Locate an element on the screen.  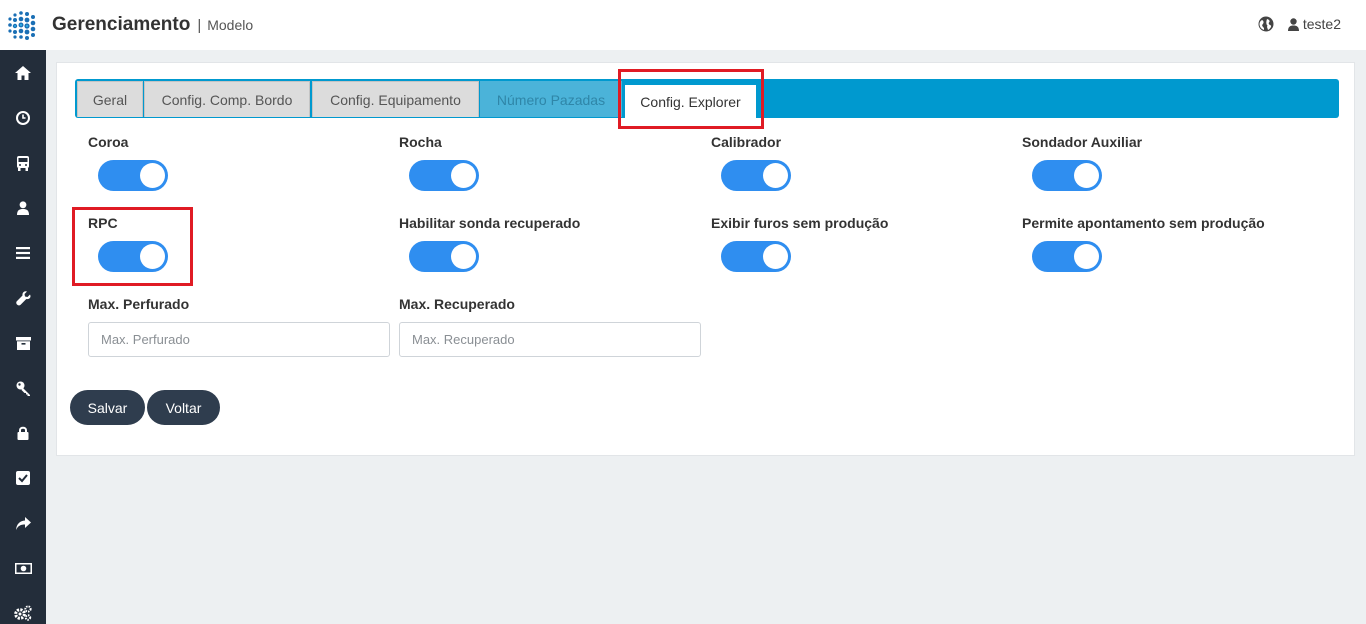
sidebar-item-tasks is located at coordinates (23, 478).